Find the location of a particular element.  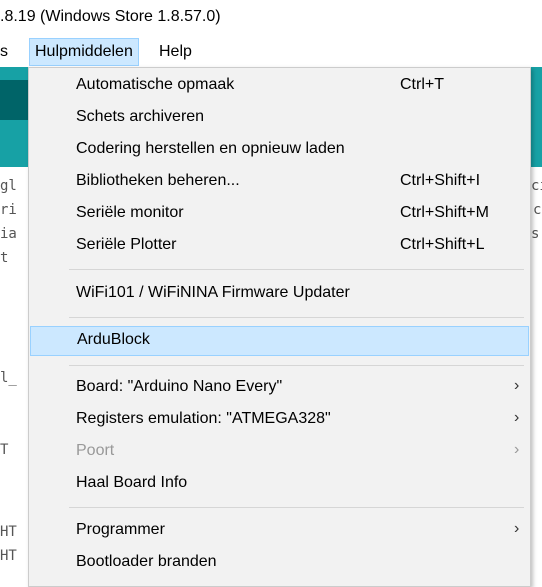

menubar-item-partial: s is located at coordinates (4, 52).